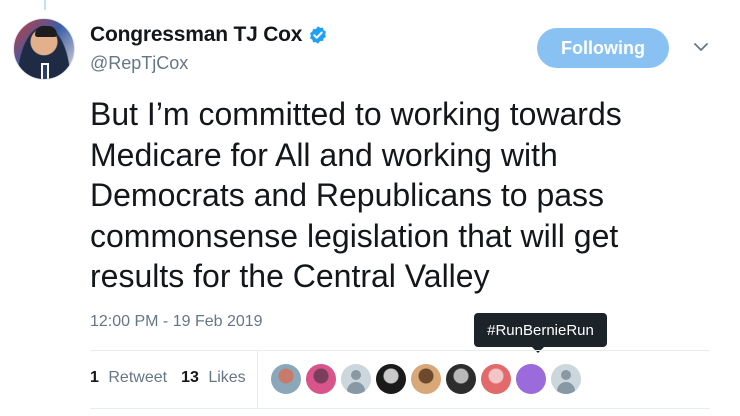 The height and width of the screenshot is (416, 740). Describe the element at coordinates (540, 333) in the screenshot. I see `hashtag-tooltip: #RunBernieRun` at that location.